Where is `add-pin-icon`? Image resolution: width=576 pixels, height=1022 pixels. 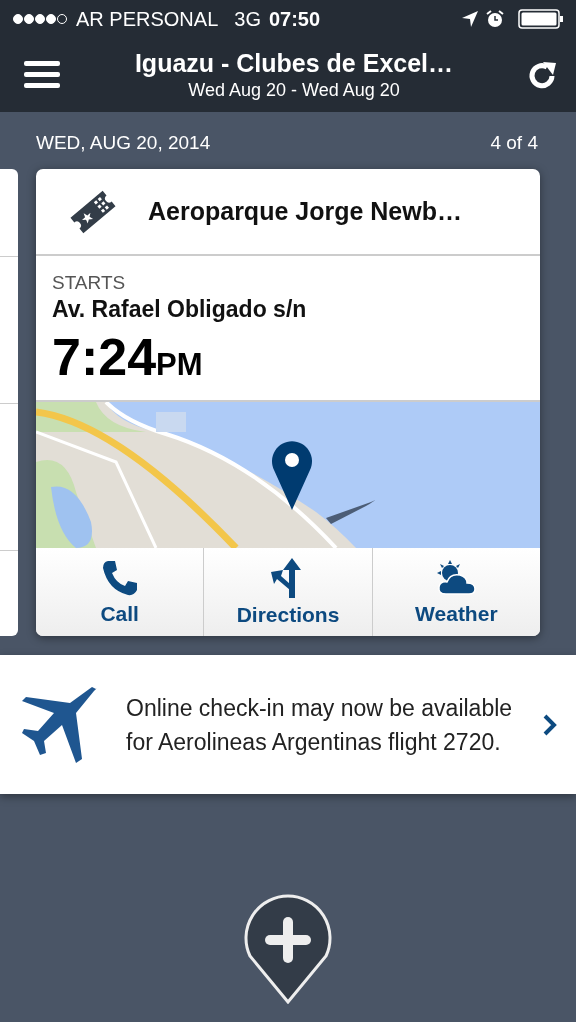 add-pin-icon is located at coordinates (288, 949).